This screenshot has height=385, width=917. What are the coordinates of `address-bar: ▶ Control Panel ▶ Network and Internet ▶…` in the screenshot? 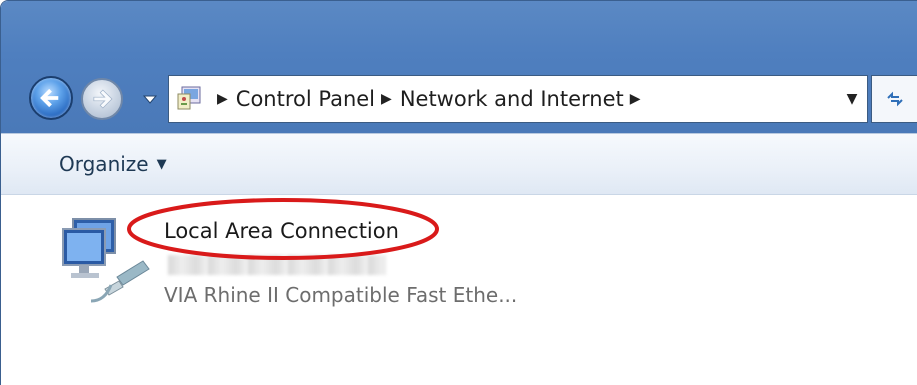 It's located at (518, 99).